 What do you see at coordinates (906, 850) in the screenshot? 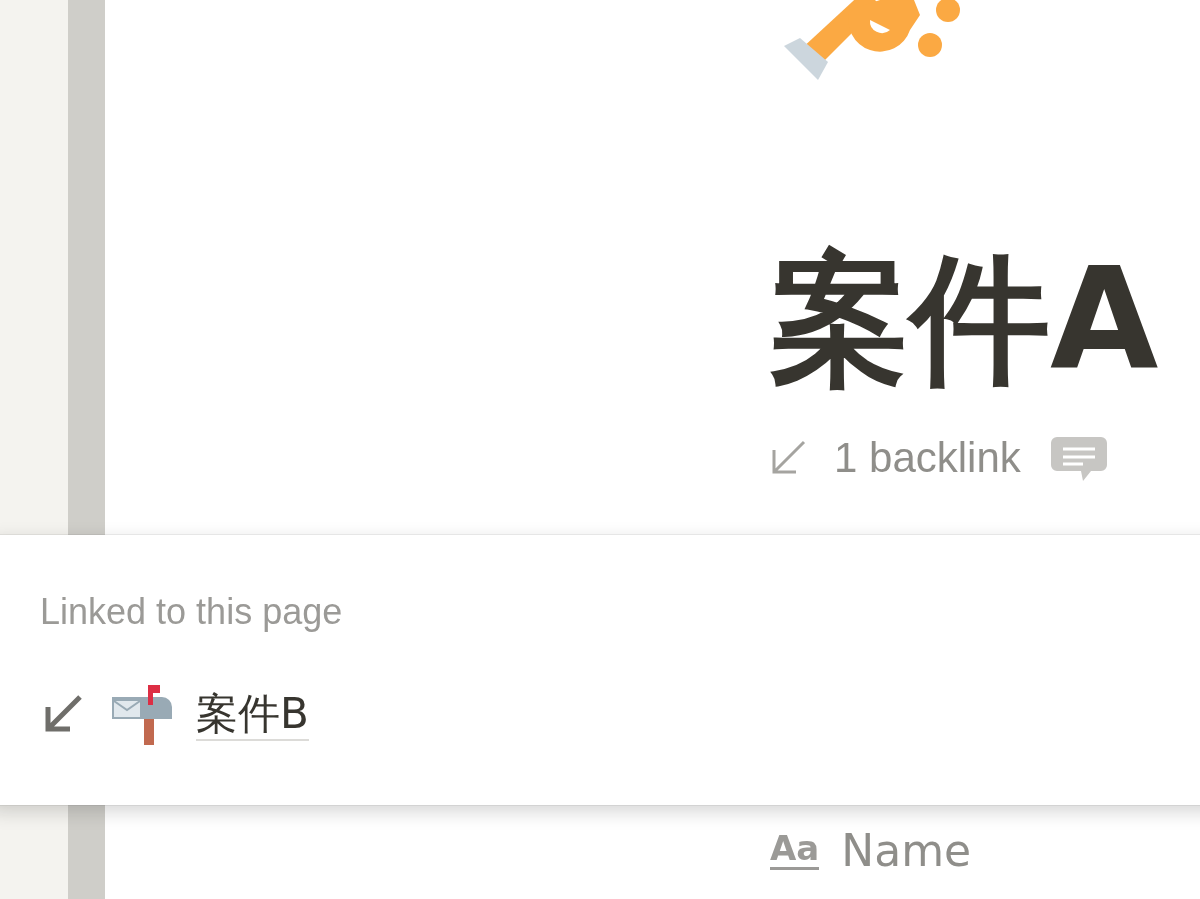
I see `property-name: Name` at bounding box center [906, 850].